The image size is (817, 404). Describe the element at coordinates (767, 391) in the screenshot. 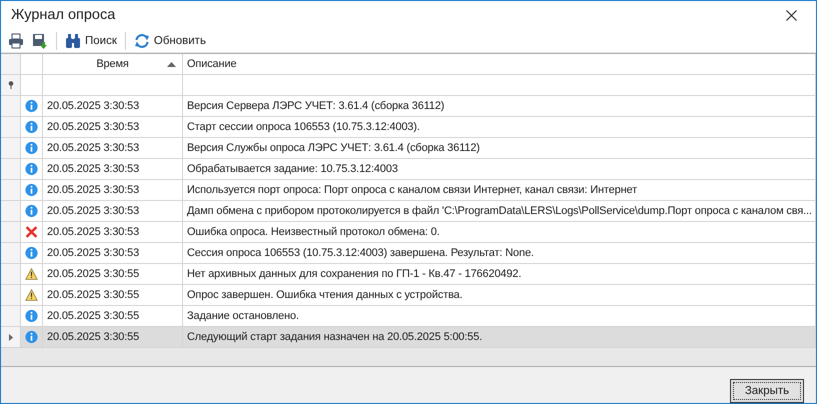

I see `close-dialog-button: Закрыть` at that location.